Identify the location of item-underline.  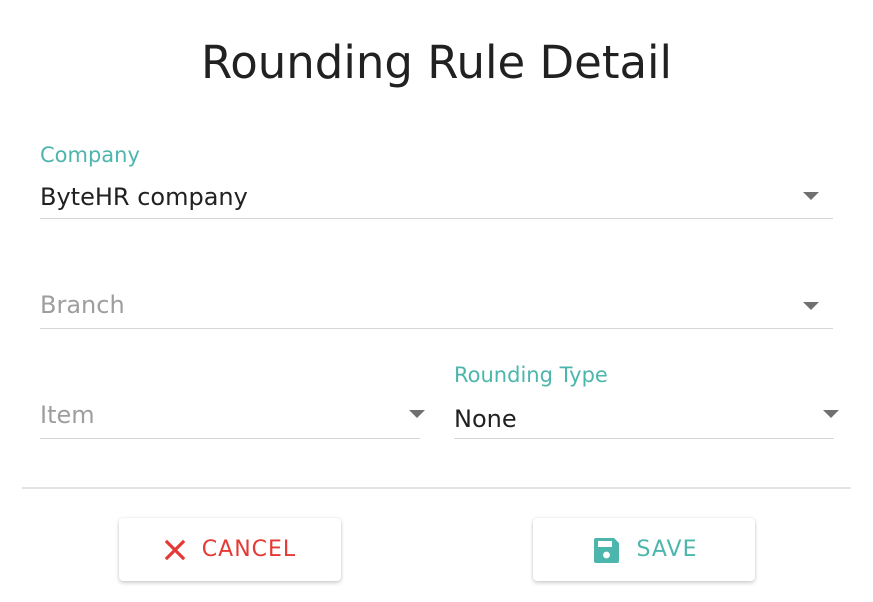
(230, 438).